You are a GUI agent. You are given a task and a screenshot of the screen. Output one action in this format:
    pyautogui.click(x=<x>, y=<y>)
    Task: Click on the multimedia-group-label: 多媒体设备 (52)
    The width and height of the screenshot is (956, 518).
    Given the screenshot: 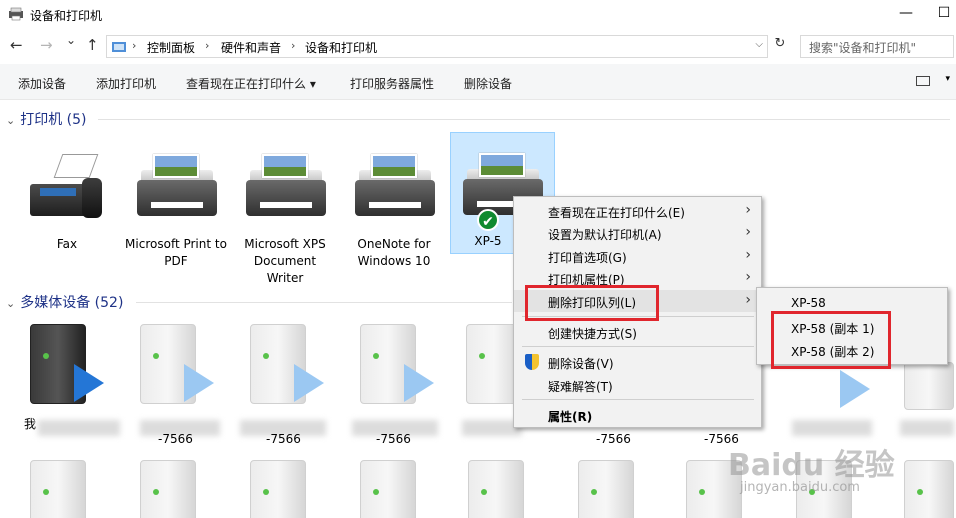 What is the action you would take?
    pyautogui.click(x=72, y=303)
    